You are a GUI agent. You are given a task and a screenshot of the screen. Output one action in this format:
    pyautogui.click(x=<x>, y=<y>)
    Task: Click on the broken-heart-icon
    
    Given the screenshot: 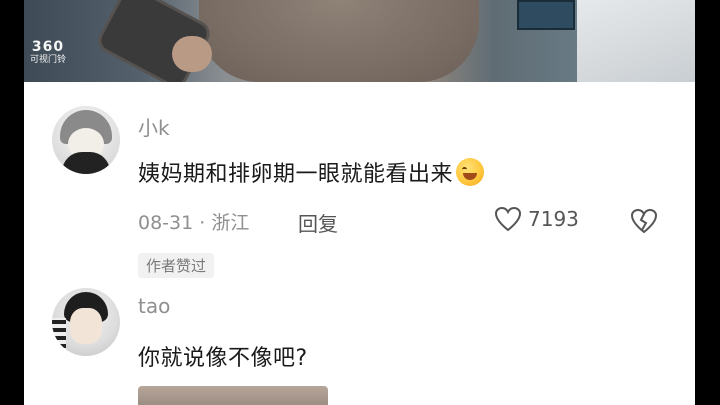 What is the action you would take?
    pyautogui.click(x=644, y=221)
    